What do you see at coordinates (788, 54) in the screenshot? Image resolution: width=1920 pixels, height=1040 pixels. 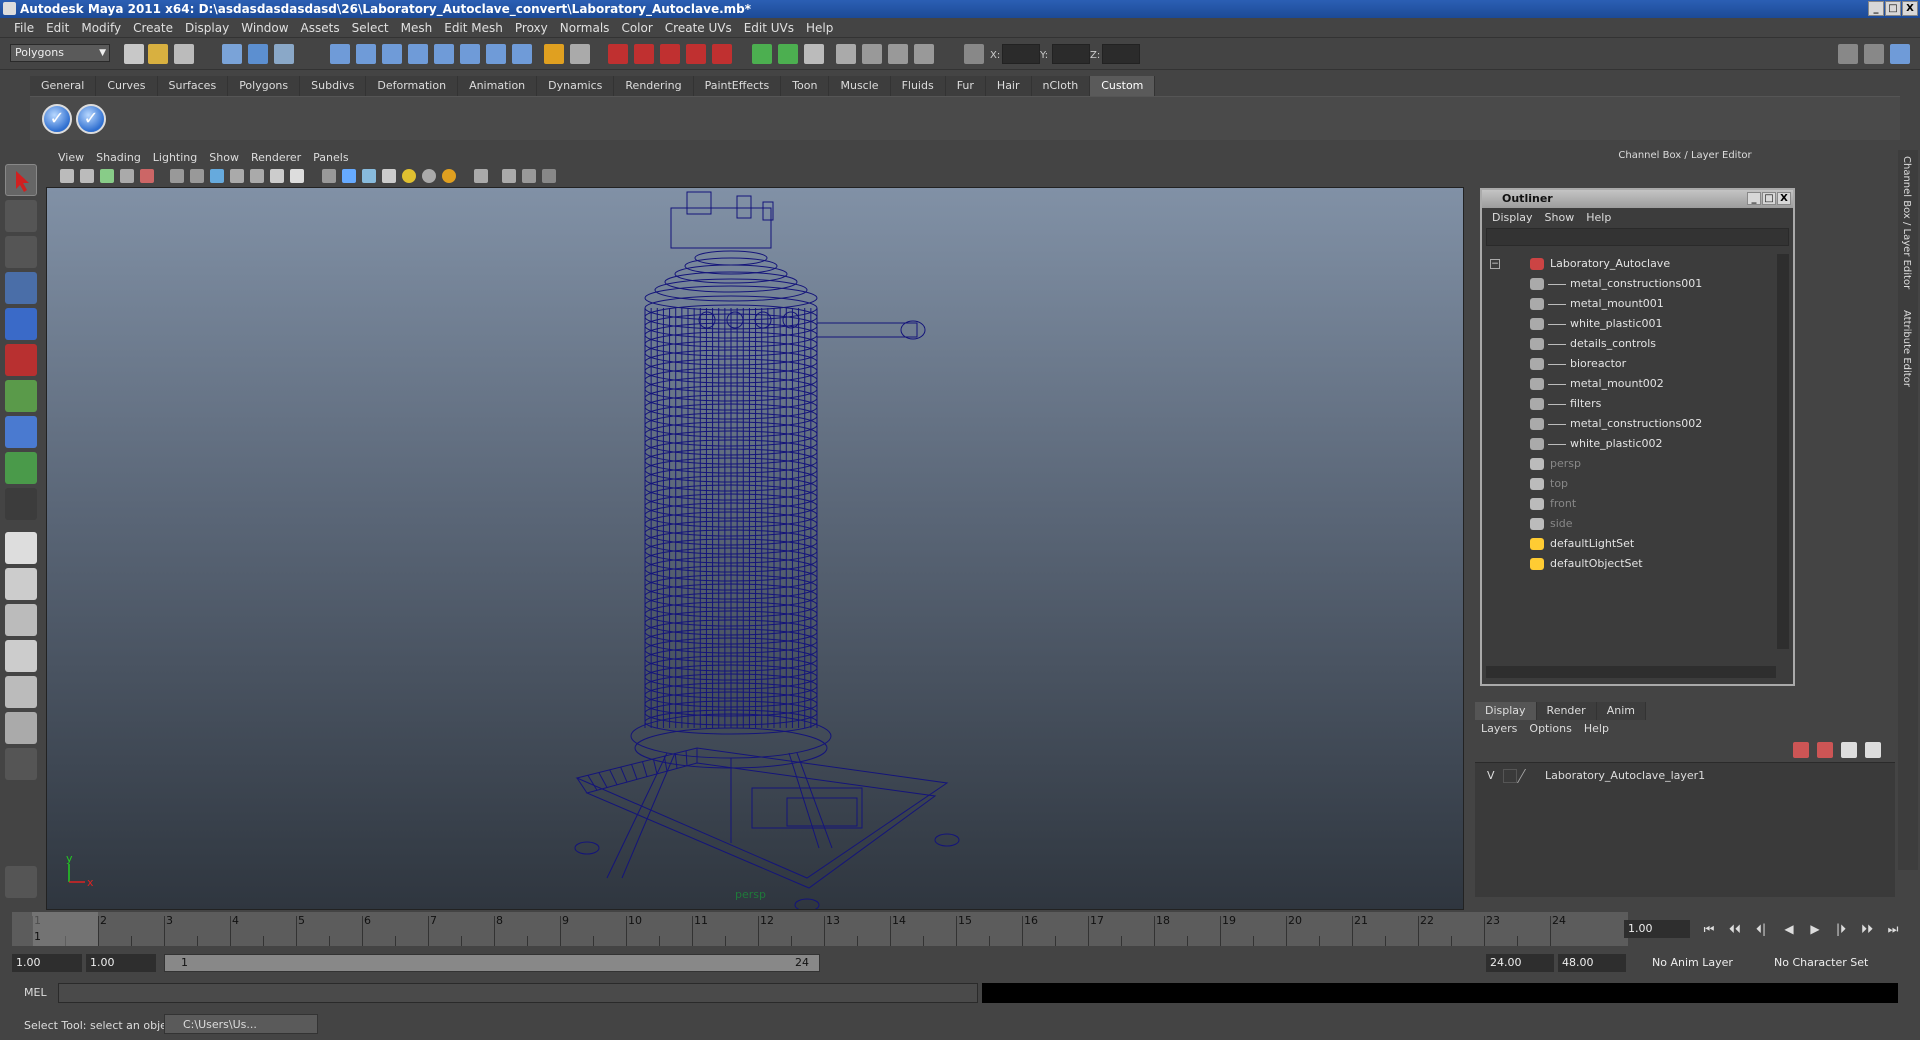 I see `construction-history-icon` at bounding box center [788, 54].